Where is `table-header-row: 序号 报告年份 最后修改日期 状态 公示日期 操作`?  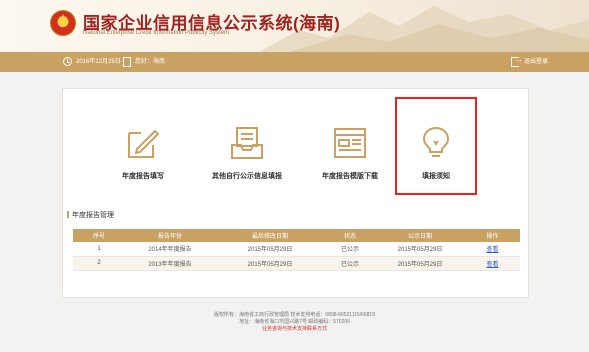
table-header-row: 序号 报告年份 最后修改日期 状态 公示日期 操作 is located at coordinates (296, 235).